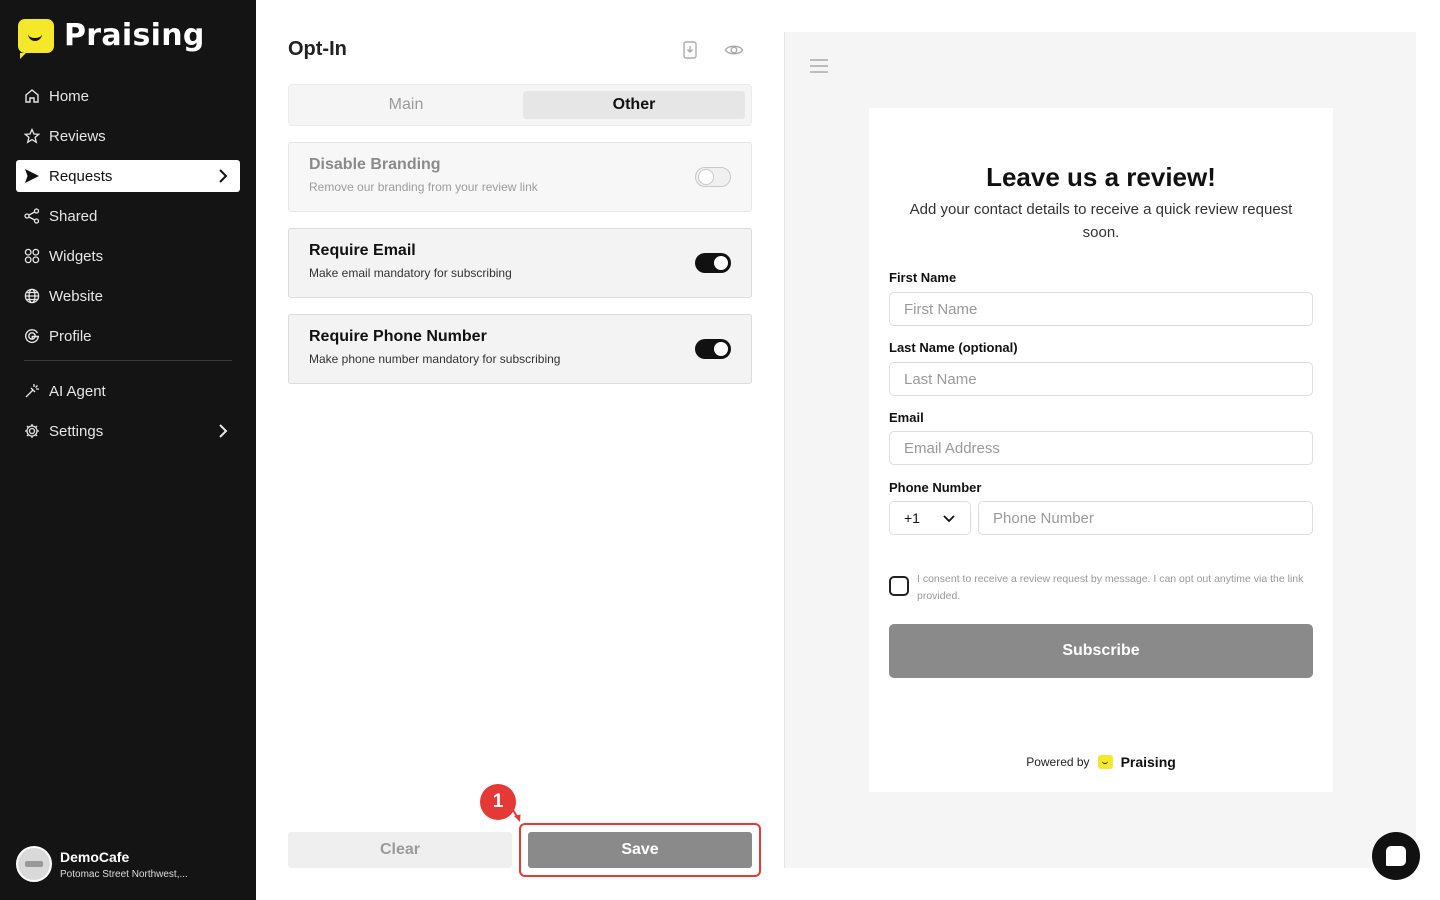  Describe the element at coordinates (128, 296) in the screenshot. I see `sidebar-item-website: Website` at that location.